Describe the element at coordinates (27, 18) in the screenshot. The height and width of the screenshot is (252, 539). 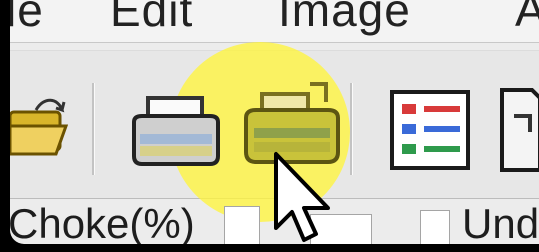
I see `menu-file: le` at that location.